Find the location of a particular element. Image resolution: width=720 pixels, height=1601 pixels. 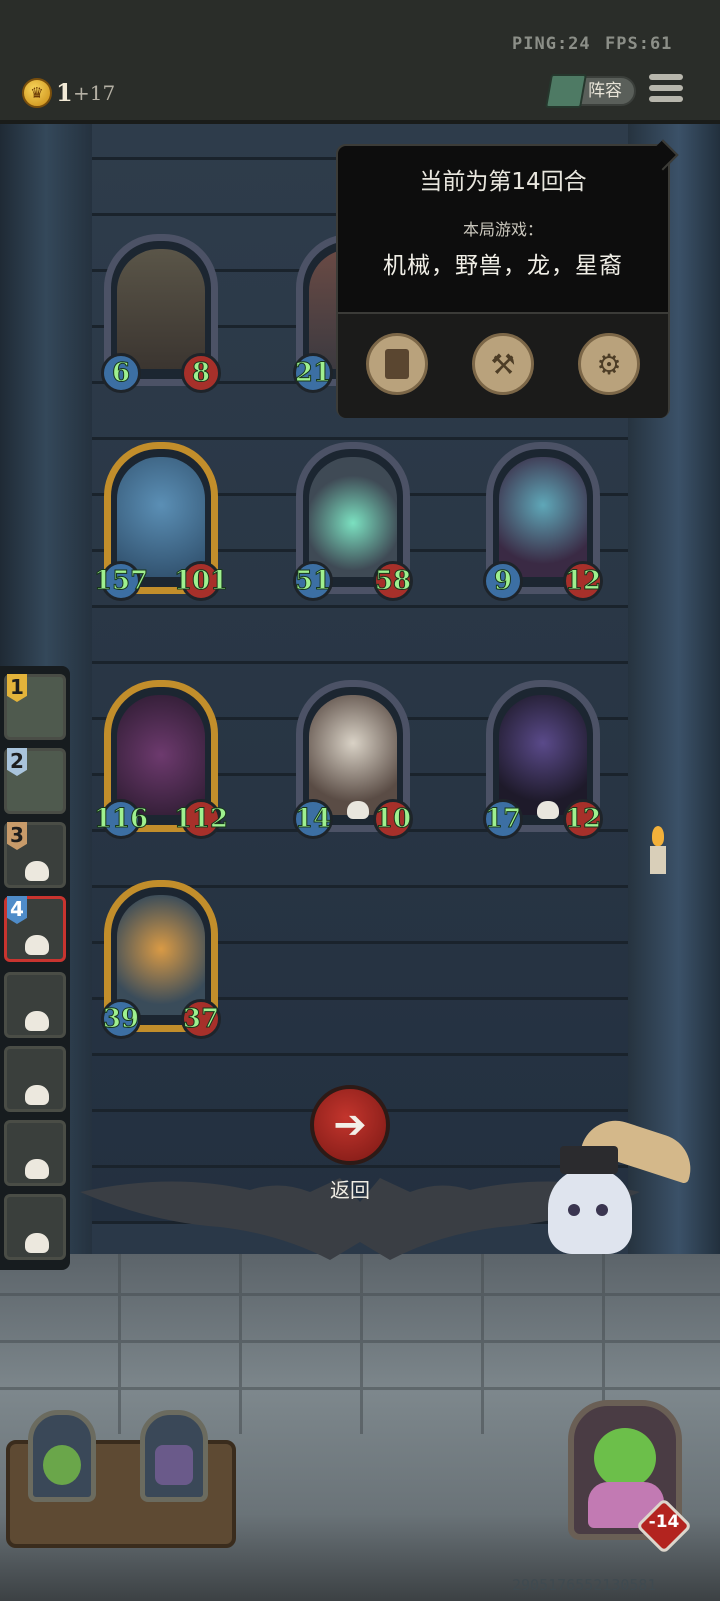

hero-health-delta: -14 is located at coordinates (664, 1522).